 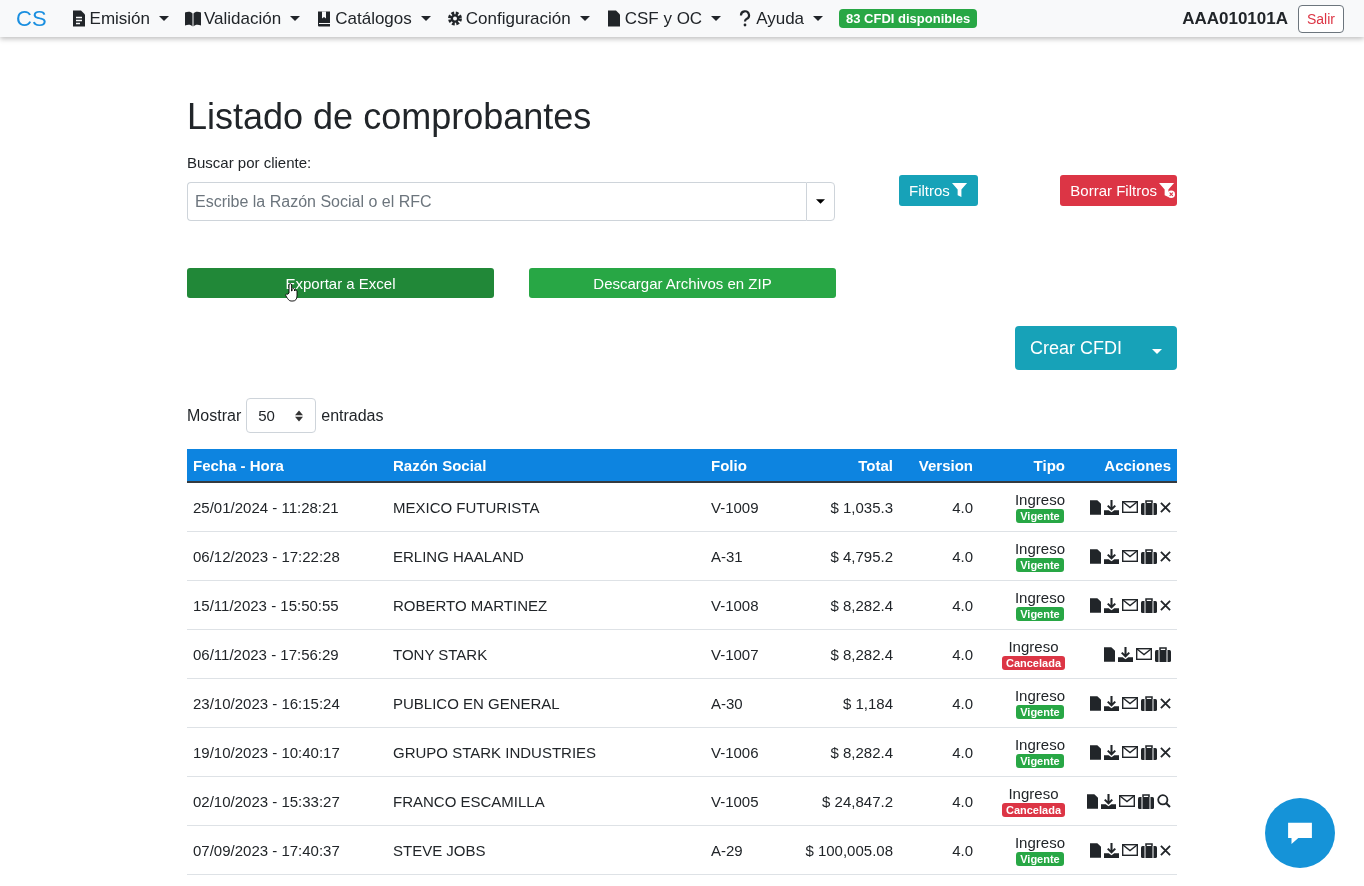 What do you see at coordinates (287, 466) in the screenshot?
I see `column-header: Fecha - Hora` at bounding box center [287, 466].